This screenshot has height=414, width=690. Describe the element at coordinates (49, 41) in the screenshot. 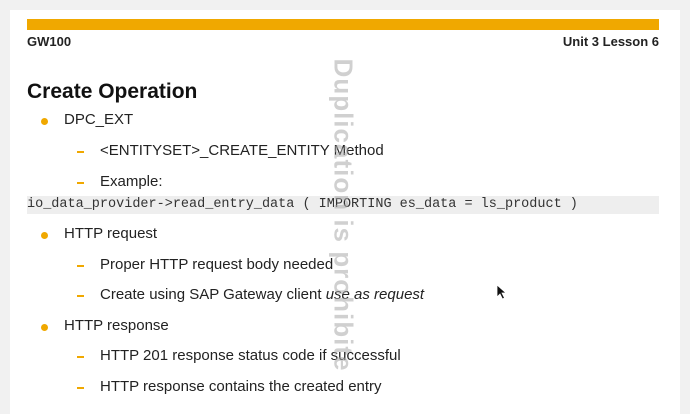

I see `course-code: GW100` at that location.